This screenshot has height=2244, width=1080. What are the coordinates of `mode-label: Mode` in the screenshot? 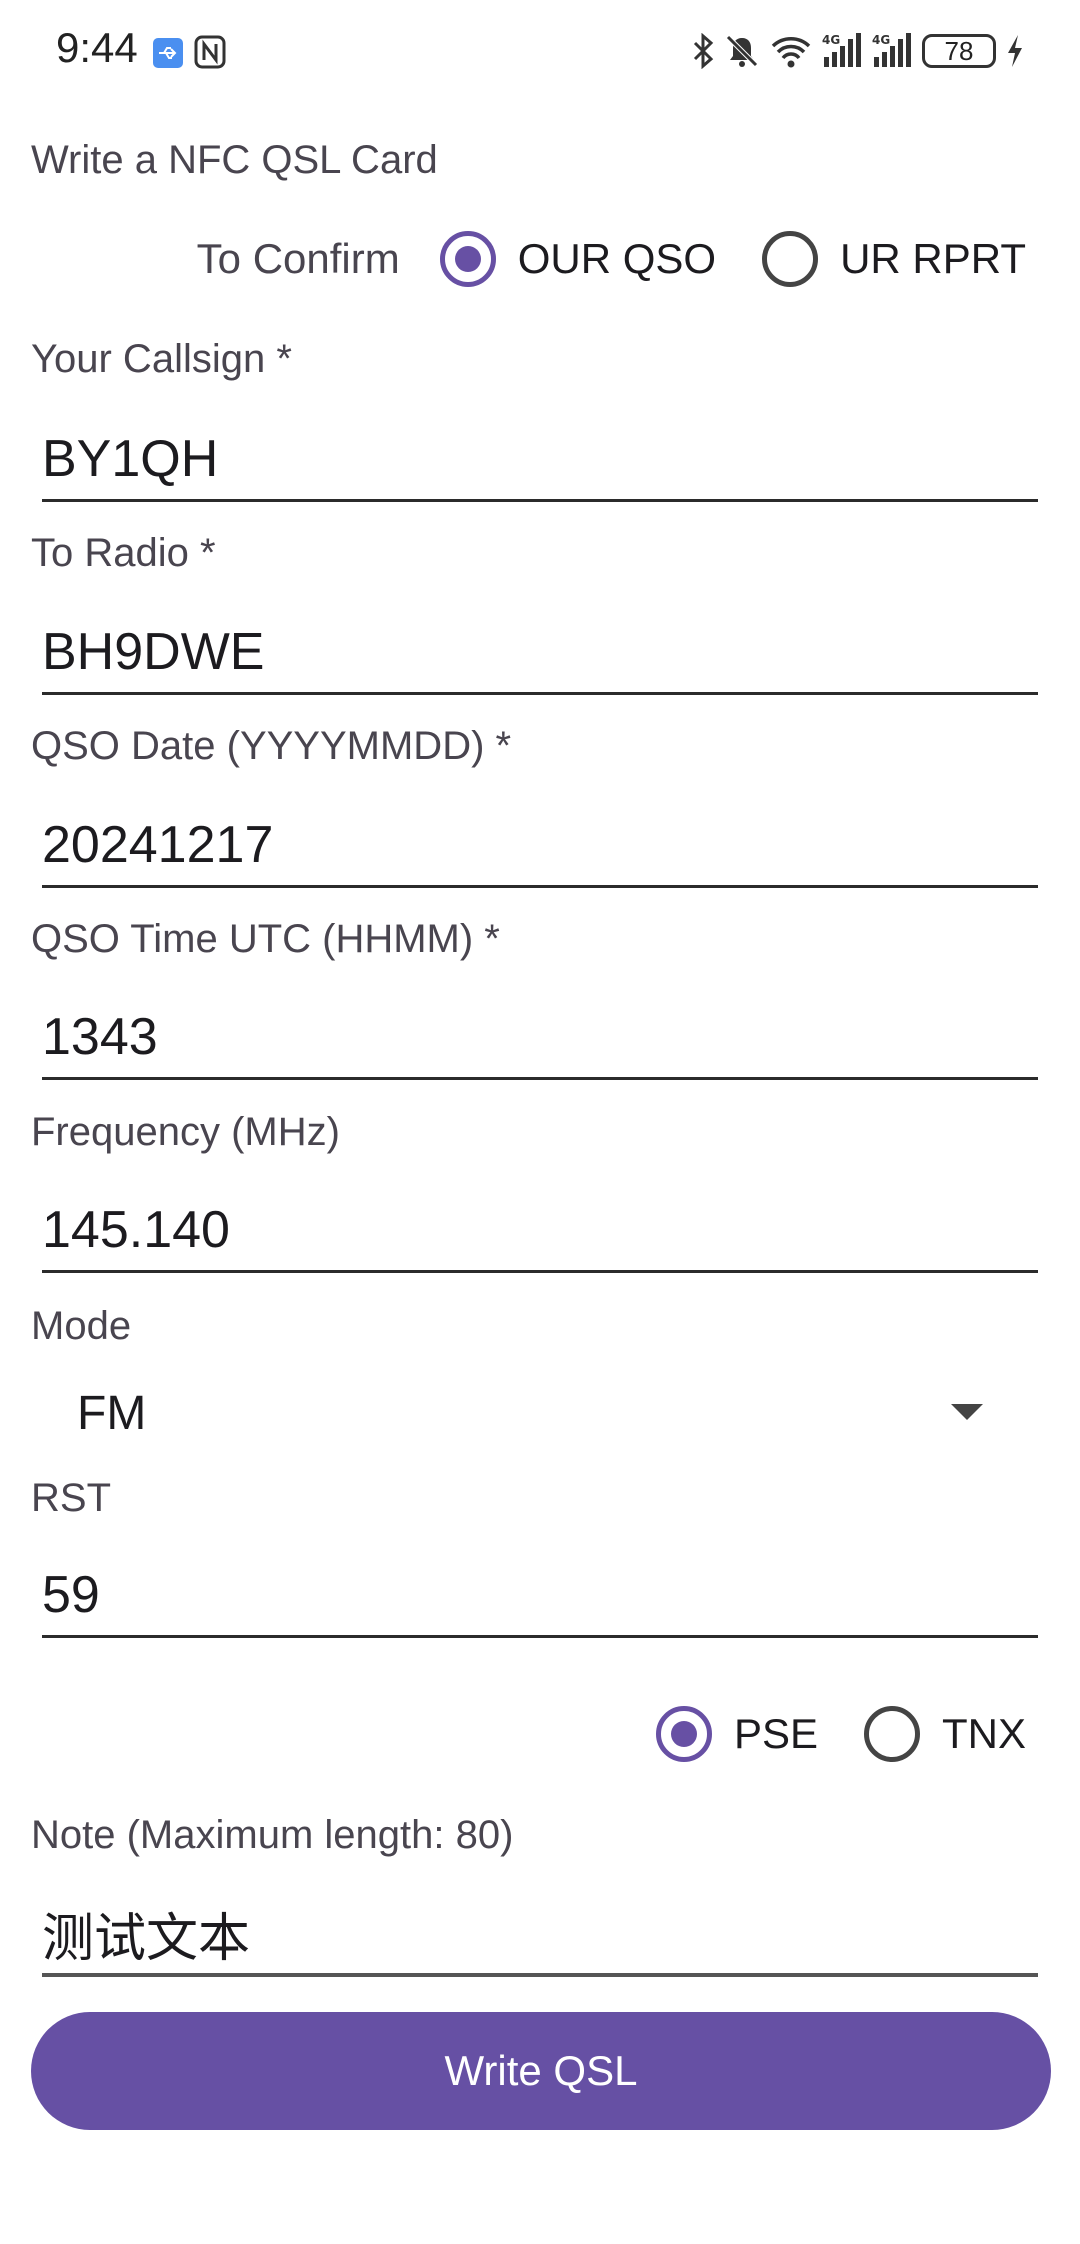 It's located at (81, 1326).